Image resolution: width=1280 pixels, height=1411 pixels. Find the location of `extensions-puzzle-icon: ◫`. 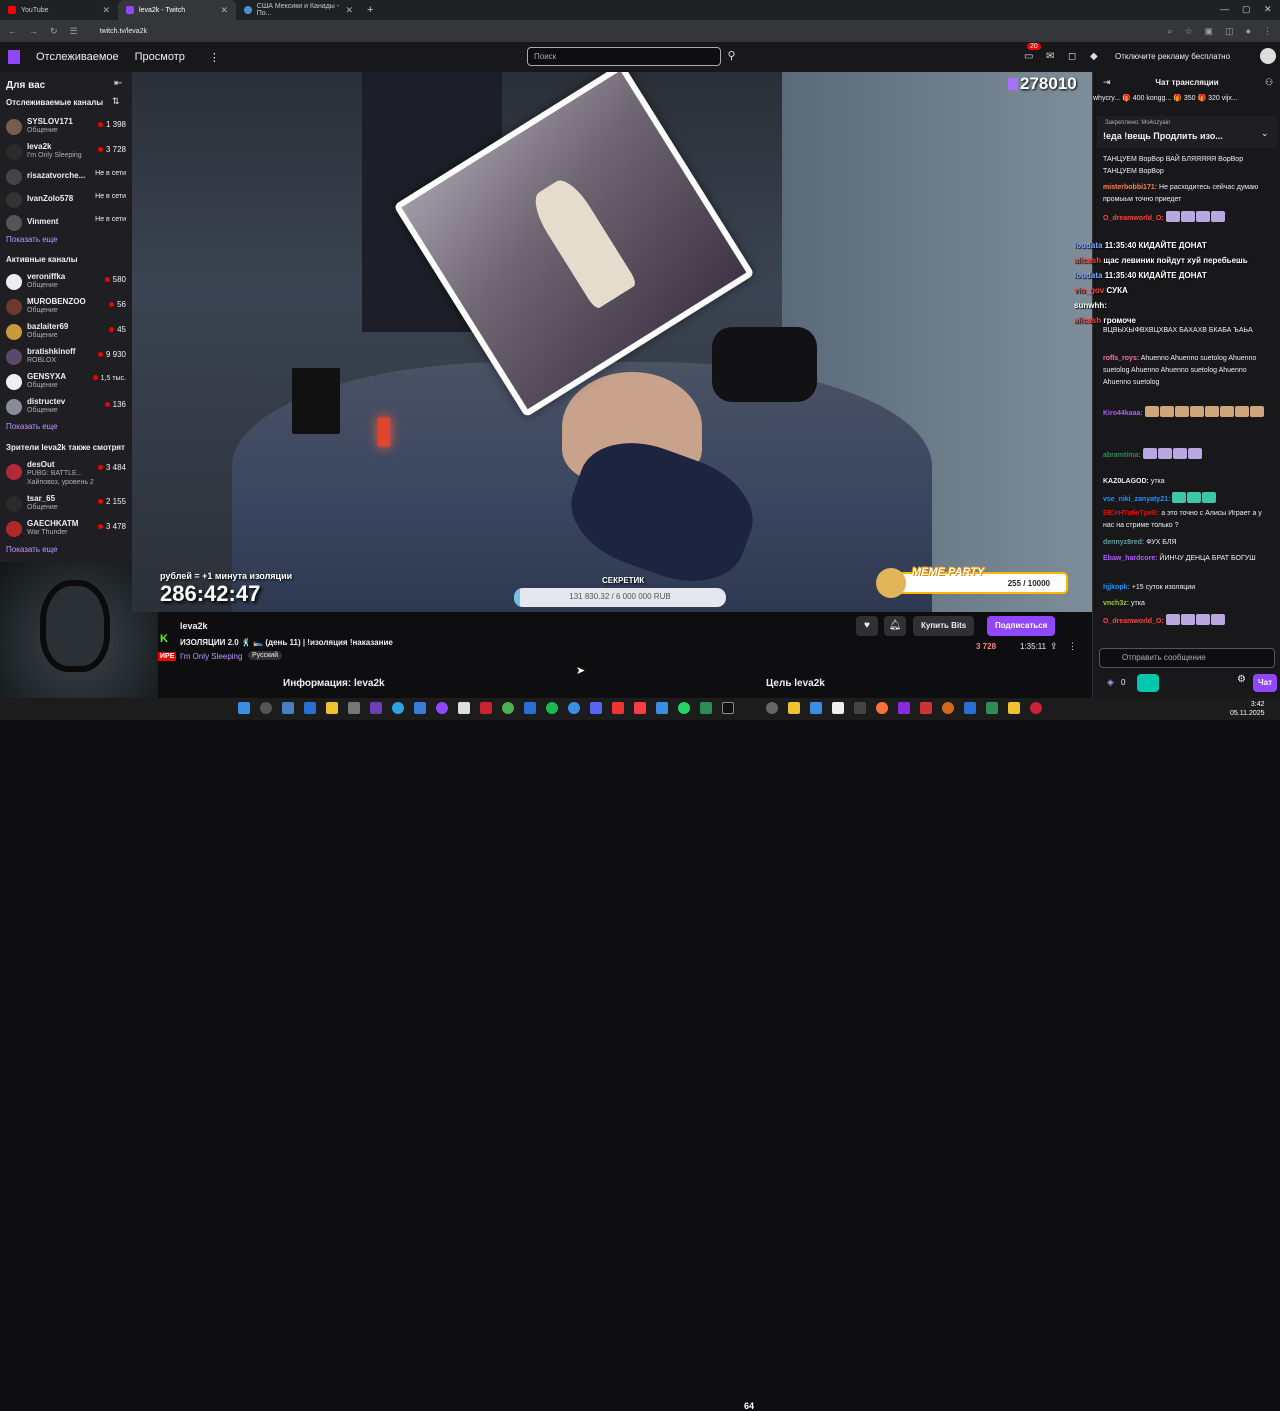

extensions-puzzle-icon: ◫ is located at coordinates (1229, 31).